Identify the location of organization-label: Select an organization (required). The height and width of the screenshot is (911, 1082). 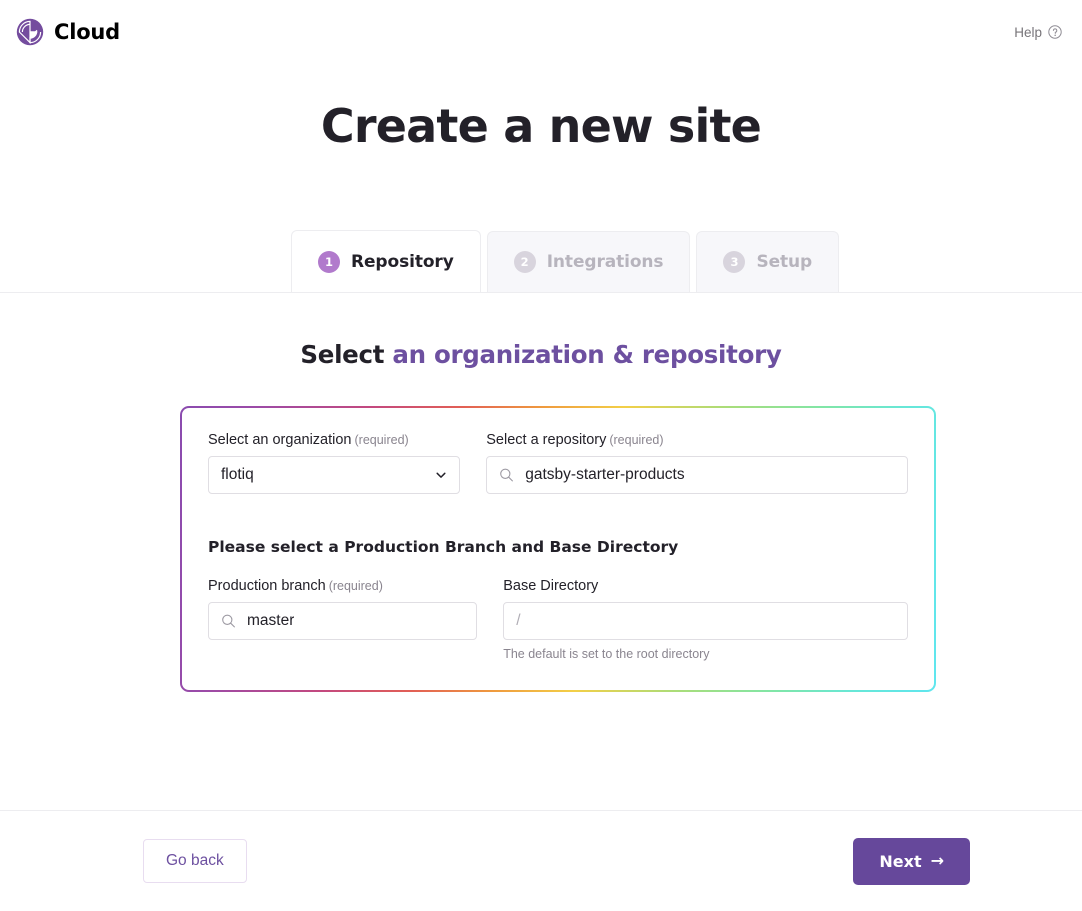
(334, 440).